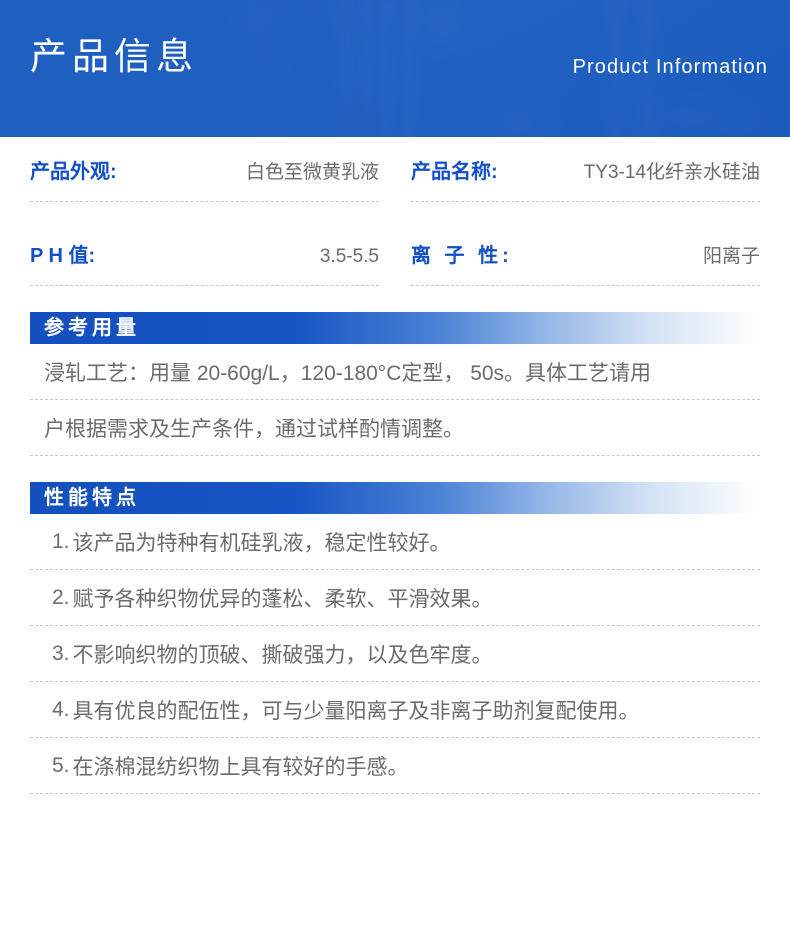  Describe the element at coordinates (462, 256) in the screenshot. I see `spec-label-ionicity: 离 子 性:` at that location.